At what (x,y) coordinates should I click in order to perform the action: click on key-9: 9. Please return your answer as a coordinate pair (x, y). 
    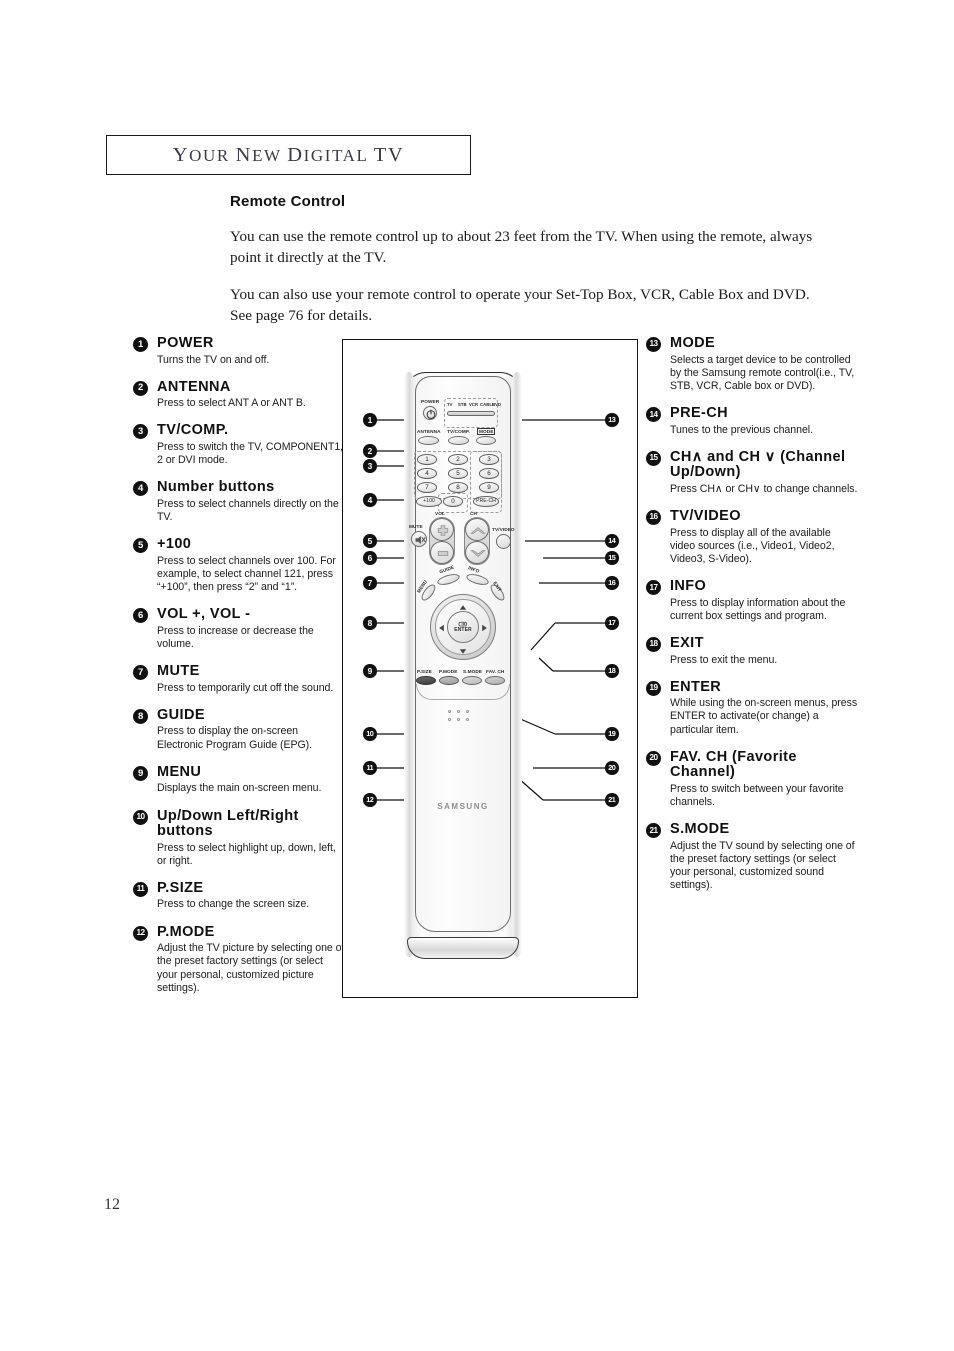
    Looking at the image, I should click on (489, 487).